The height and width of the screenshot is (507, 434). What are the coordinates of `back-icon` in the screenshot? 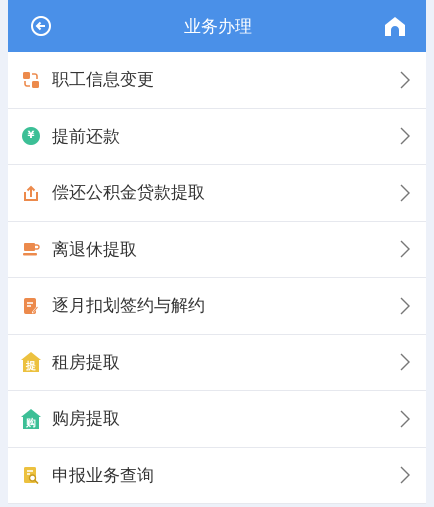 It's located at (41, 26).